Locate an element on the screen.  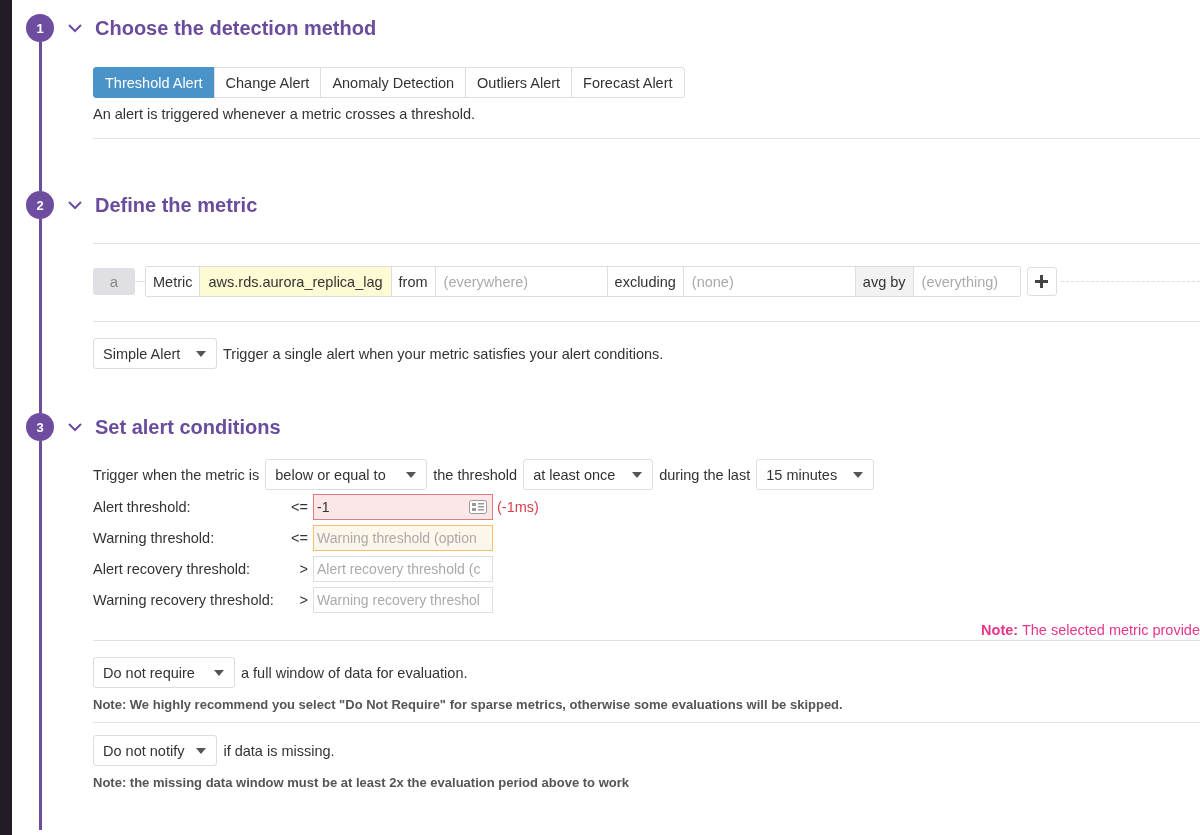
full-window-text: a full window of data for evaluation. is located at coordinates (354, 672).